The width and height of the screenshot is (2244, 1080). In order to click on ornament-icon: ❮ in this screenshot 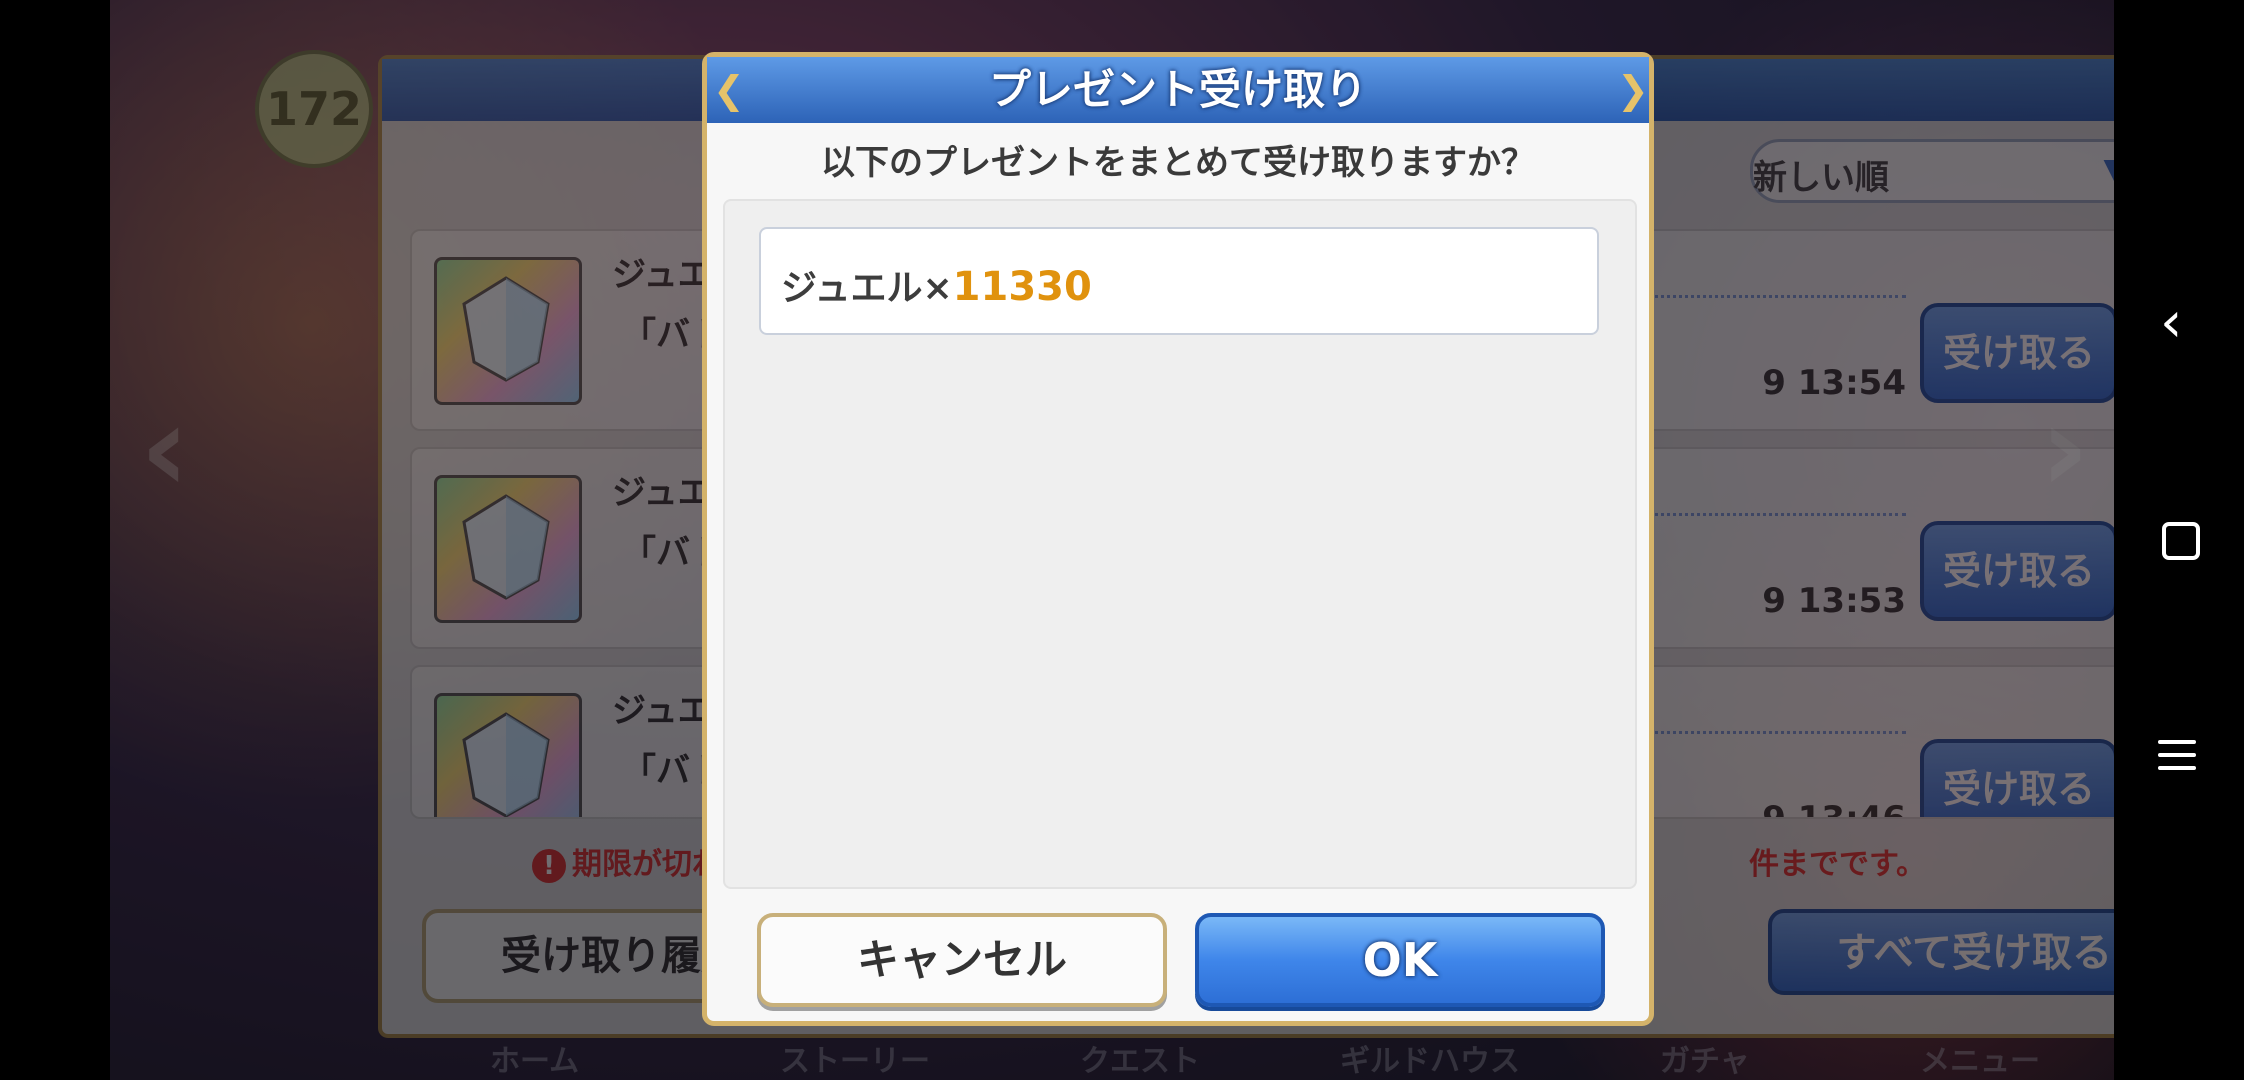, I will do `click(729, 90)`.